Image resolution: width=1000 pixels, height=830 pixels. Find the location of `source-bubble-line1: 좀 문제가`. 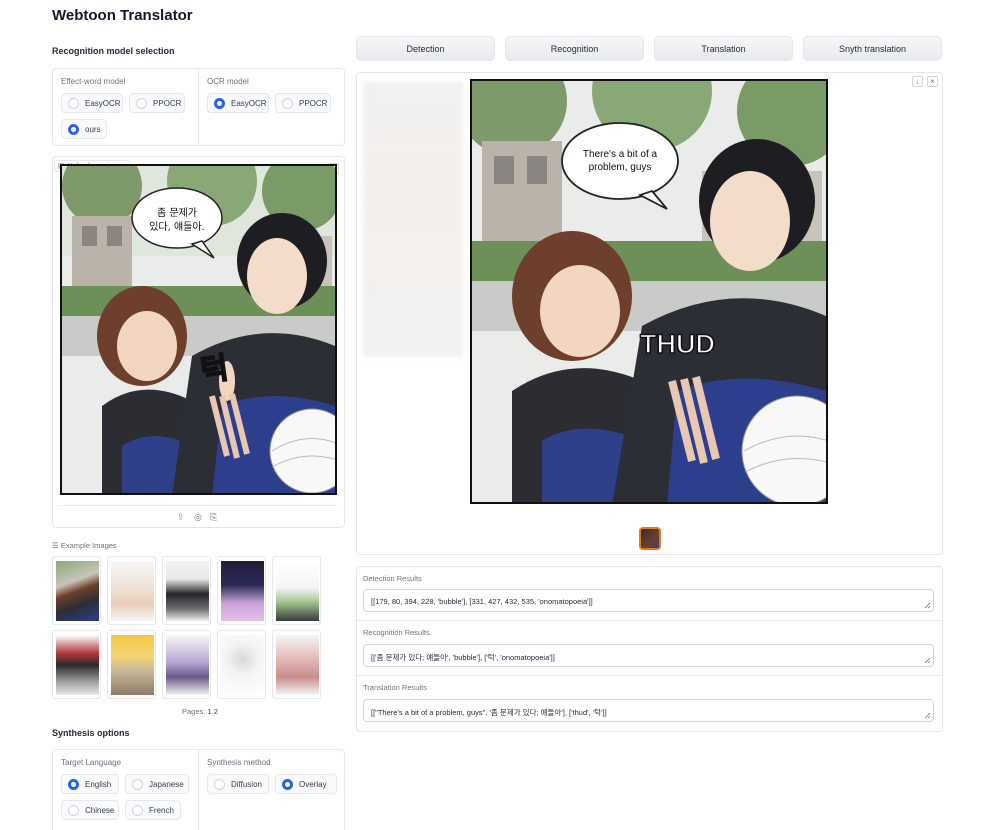

source-bubble-line1: 좀 문제가 is located at coordinates (177, 213).